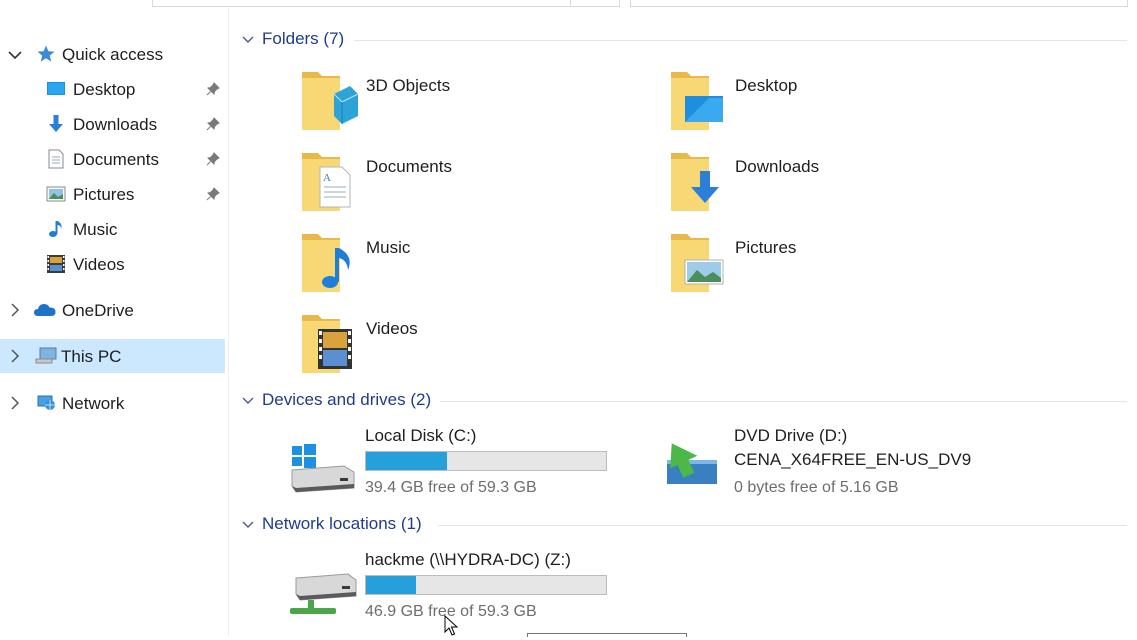 The image size is (1137, 640). Describe the element at coordinates (55, 229) in the screenshot. I see `music-note-icon` at that location.